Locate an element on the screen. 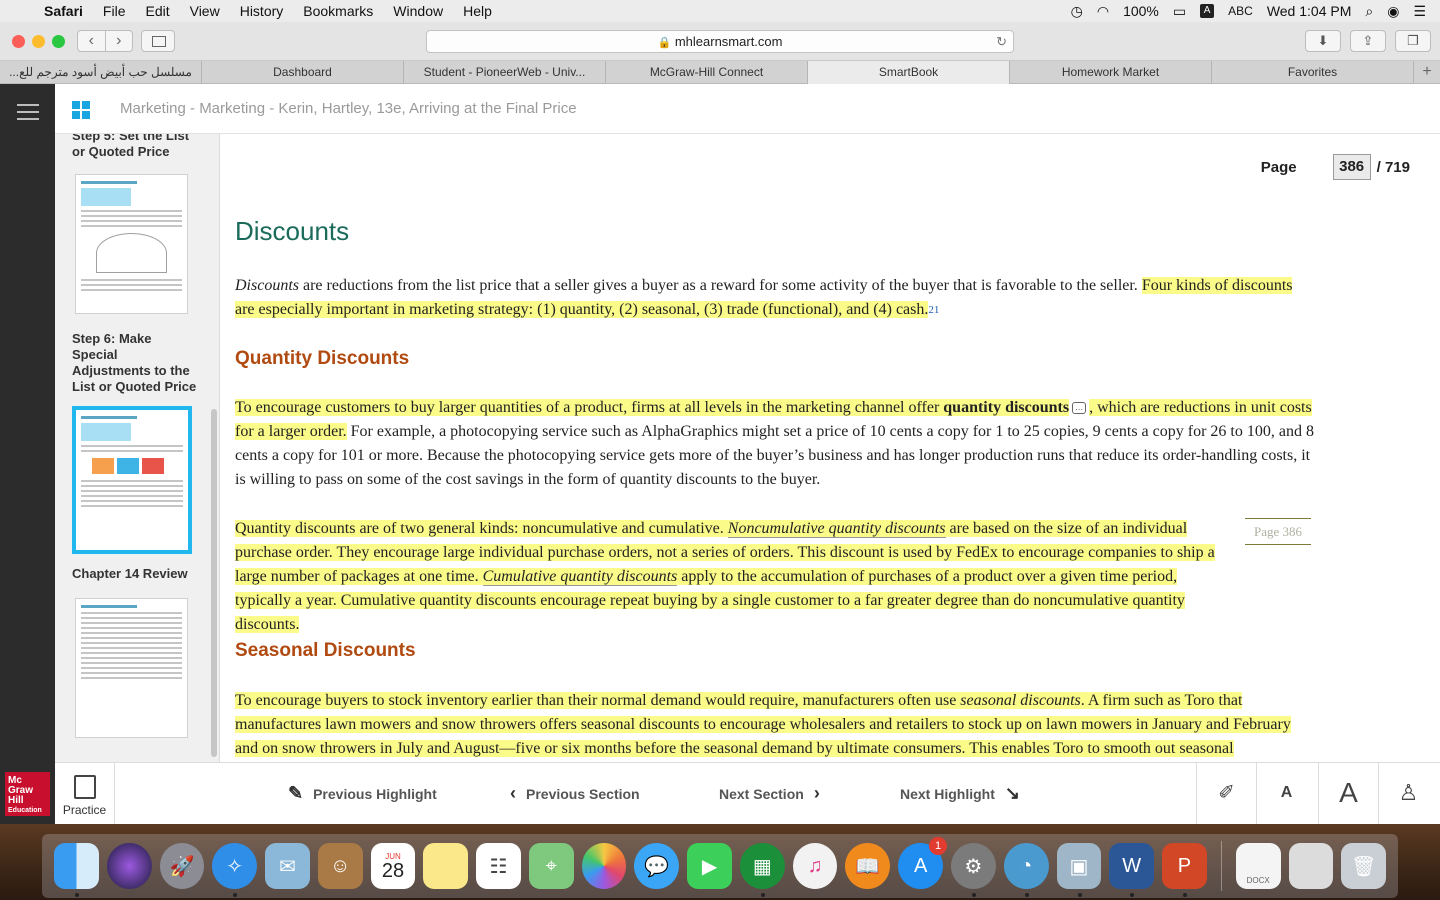  tab-overview-button: ❐ is located at coordinates (1413, 41).